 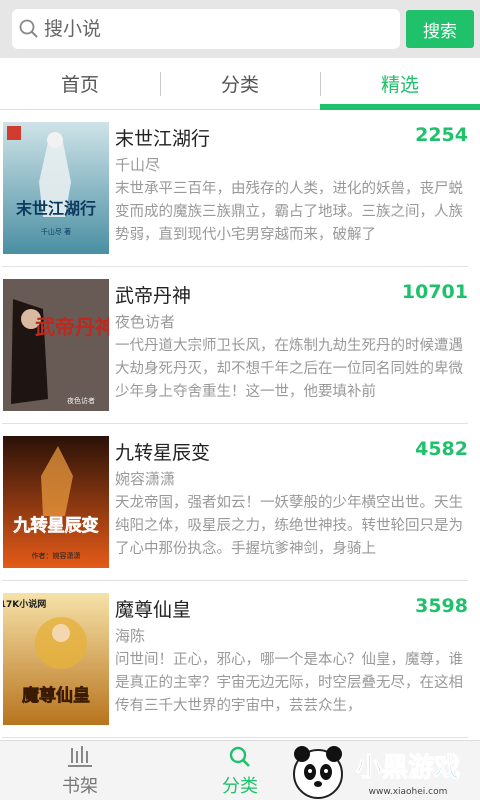 I want to click on book-author: 千山尽, so click(x=138, y=165).